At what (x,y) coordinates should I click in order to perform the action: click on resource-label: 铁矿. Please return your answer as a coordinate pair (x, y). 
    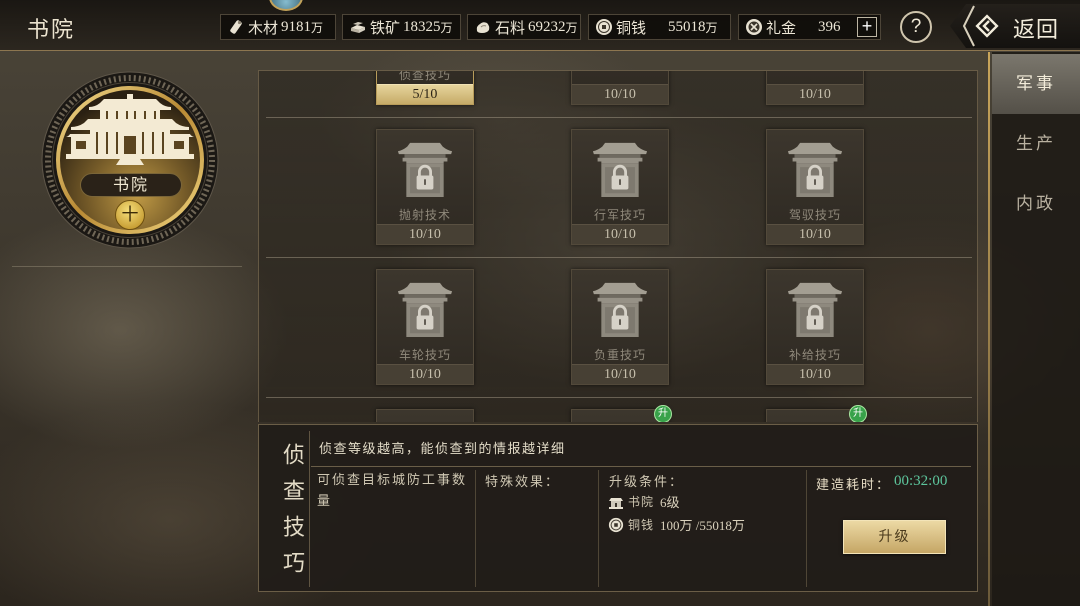
    Looking at the image, I should click on (385, 27).